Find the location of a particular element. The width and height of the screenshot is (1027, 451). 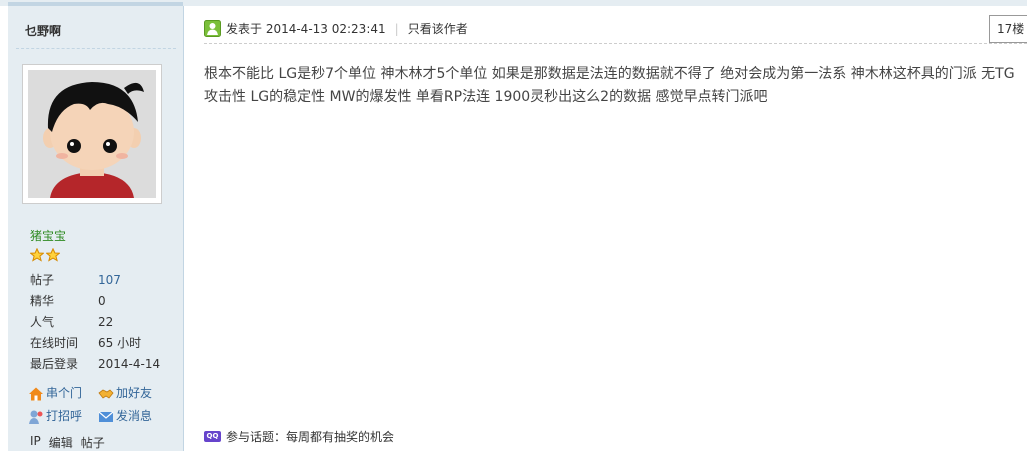

floor-number: 17楼 is located at coordinates (1008, 29).